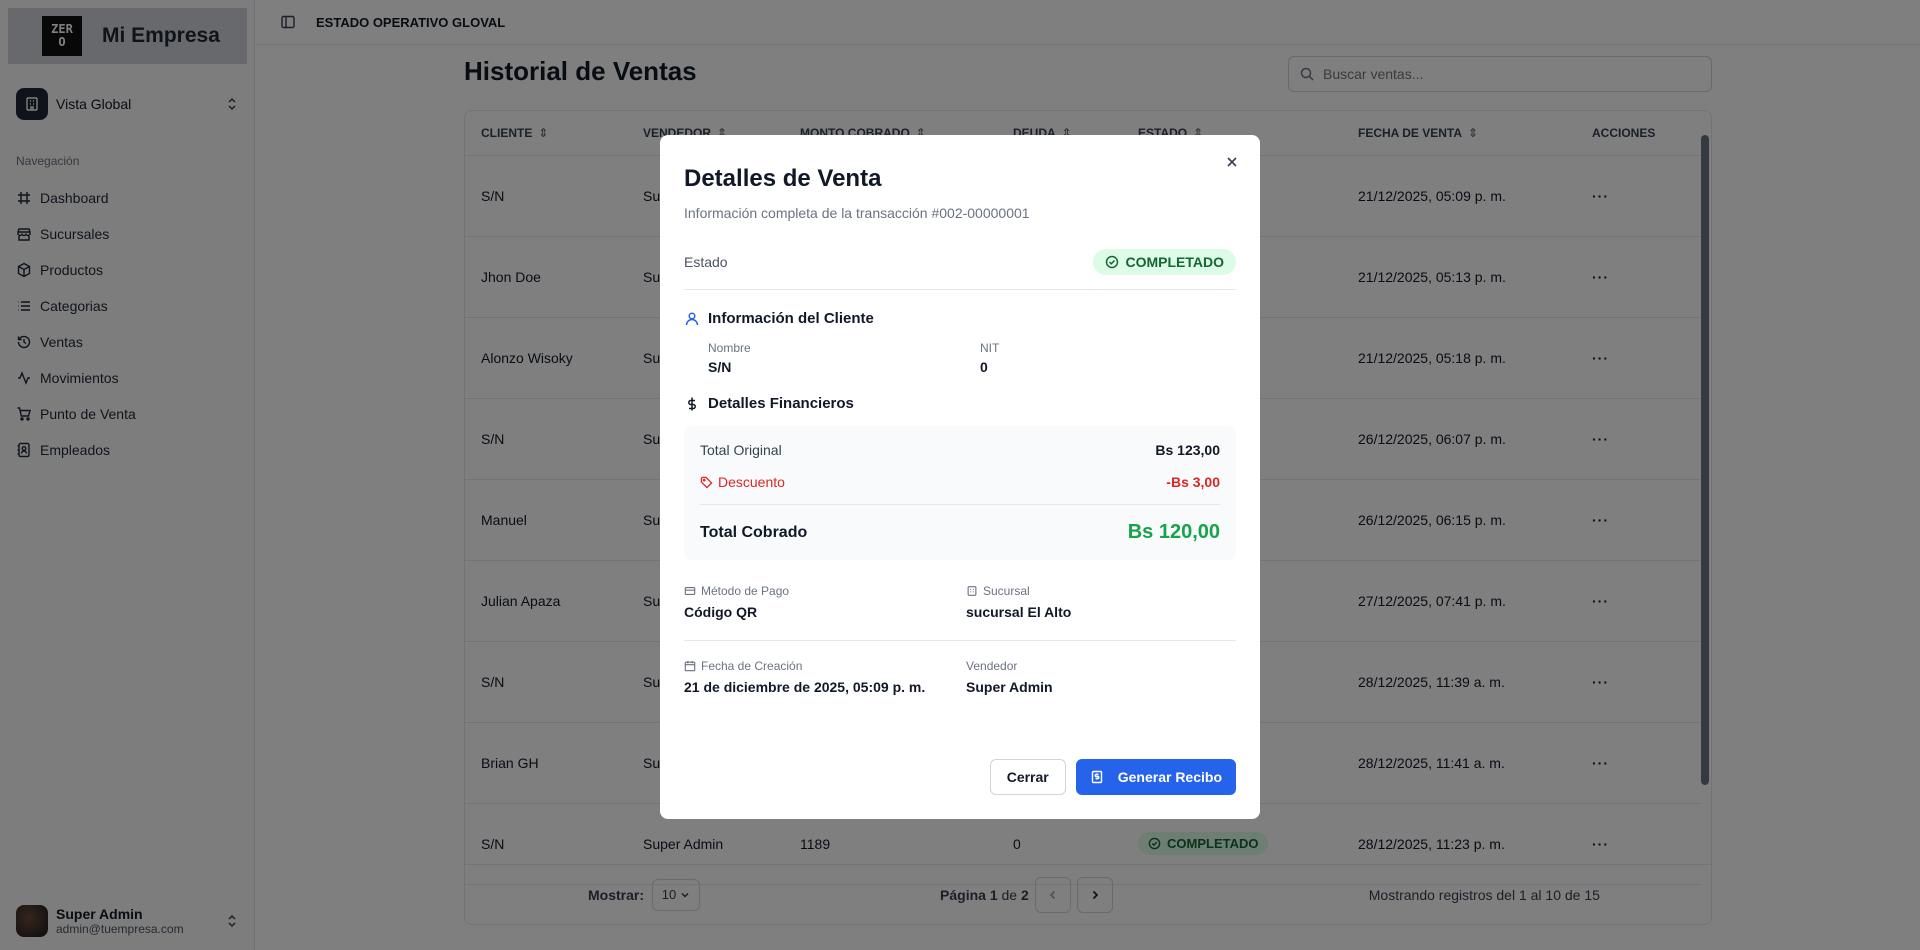 This screenshot has height=950, width=1920. I want to click on client-name-label: Nombre, so click(729, 348).